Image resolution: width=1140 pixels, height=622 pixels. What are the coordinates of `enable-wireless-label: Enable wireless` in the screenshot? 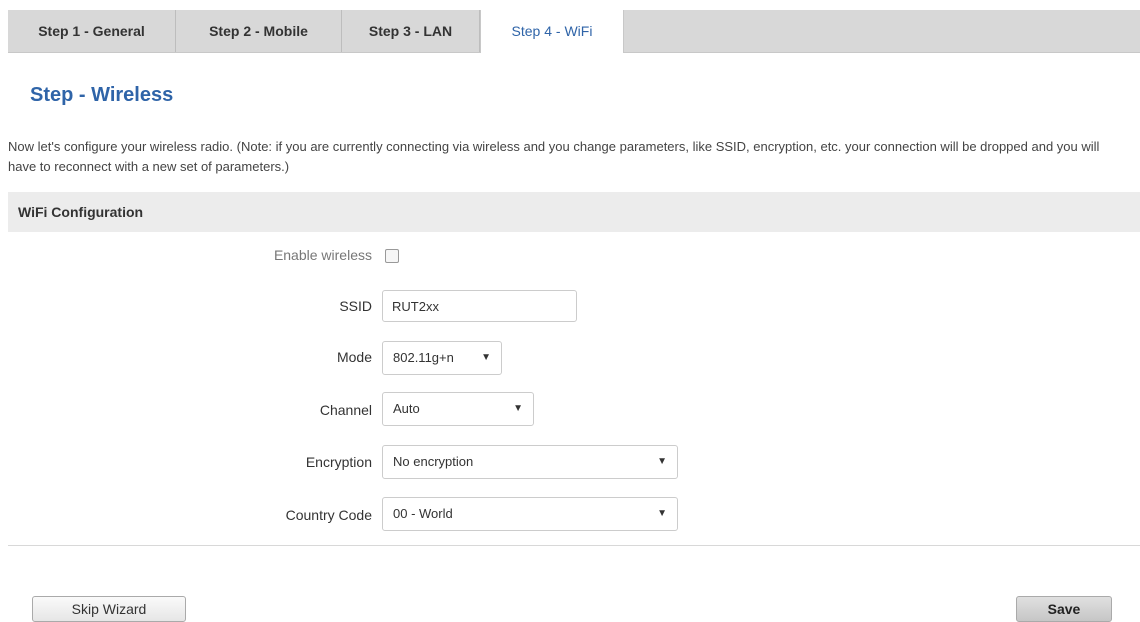 It's located at (322, 255).